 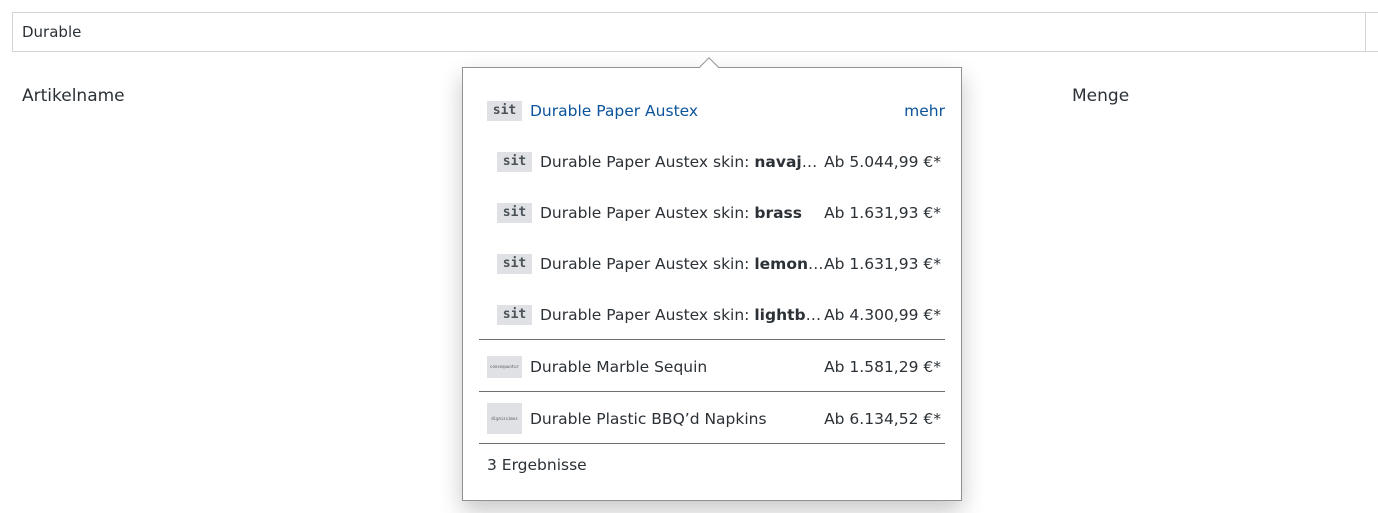 I want to click on variant-price: Ab 5.044,99 €*, so click(x=882, y=161).